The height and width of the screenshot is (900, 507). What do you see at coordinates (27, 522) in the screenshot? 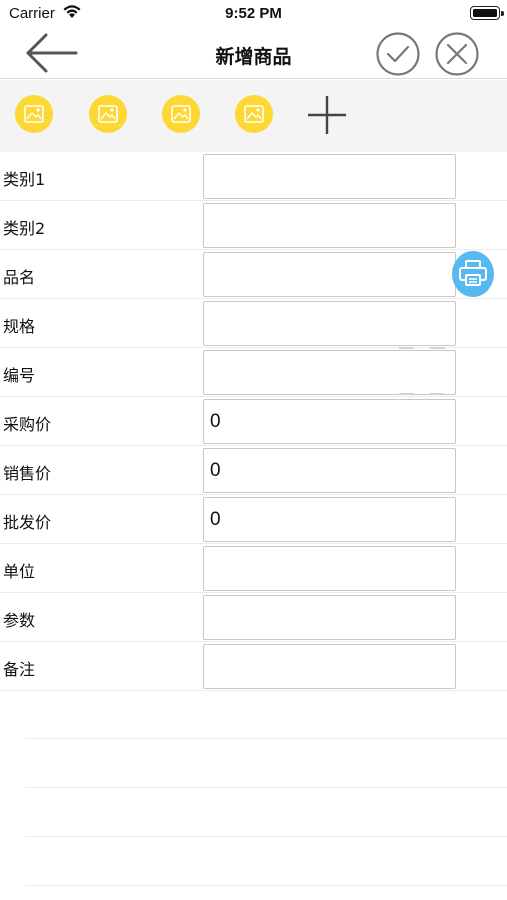
I see `wholesale-price-label: 批发价` at bounding box center [27, 522].